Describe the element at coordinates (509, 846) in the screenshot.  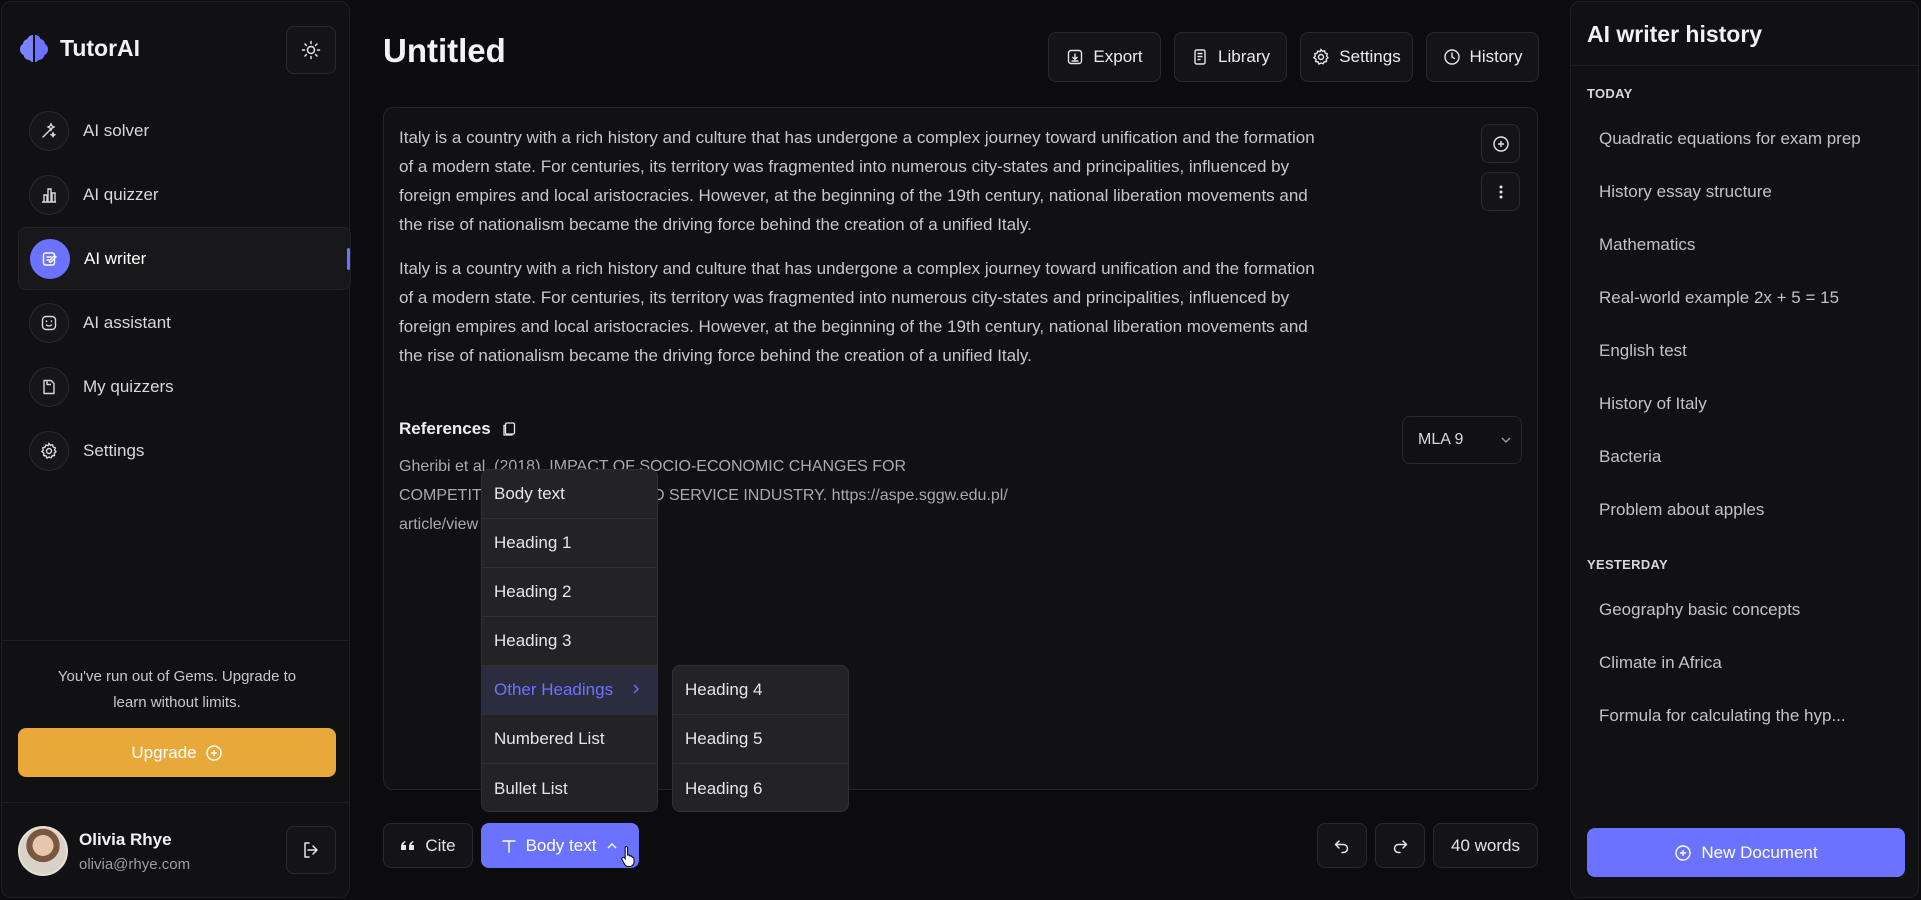
I see `text-type-icon` at that location.